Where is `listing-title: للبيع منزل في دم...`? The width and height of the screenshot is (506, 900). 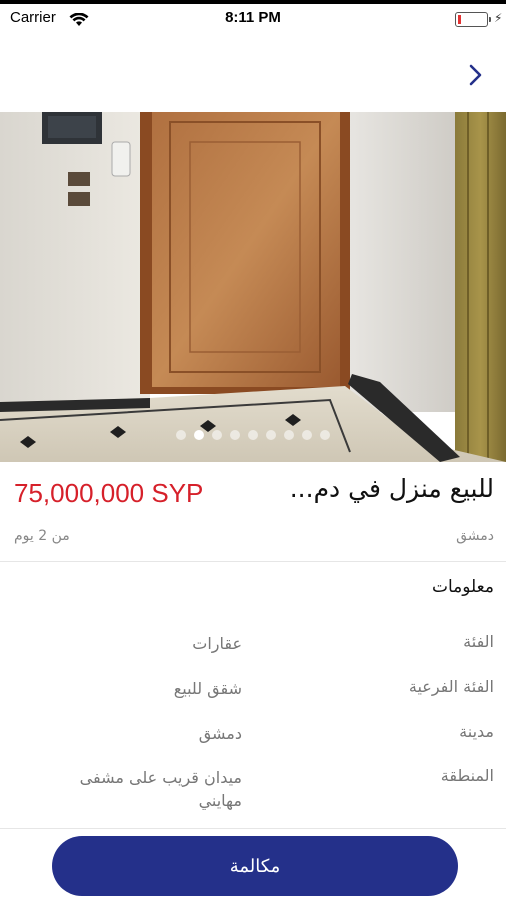
listing-title: للبيع منزل في دم... is located at coordinates (391, 488).